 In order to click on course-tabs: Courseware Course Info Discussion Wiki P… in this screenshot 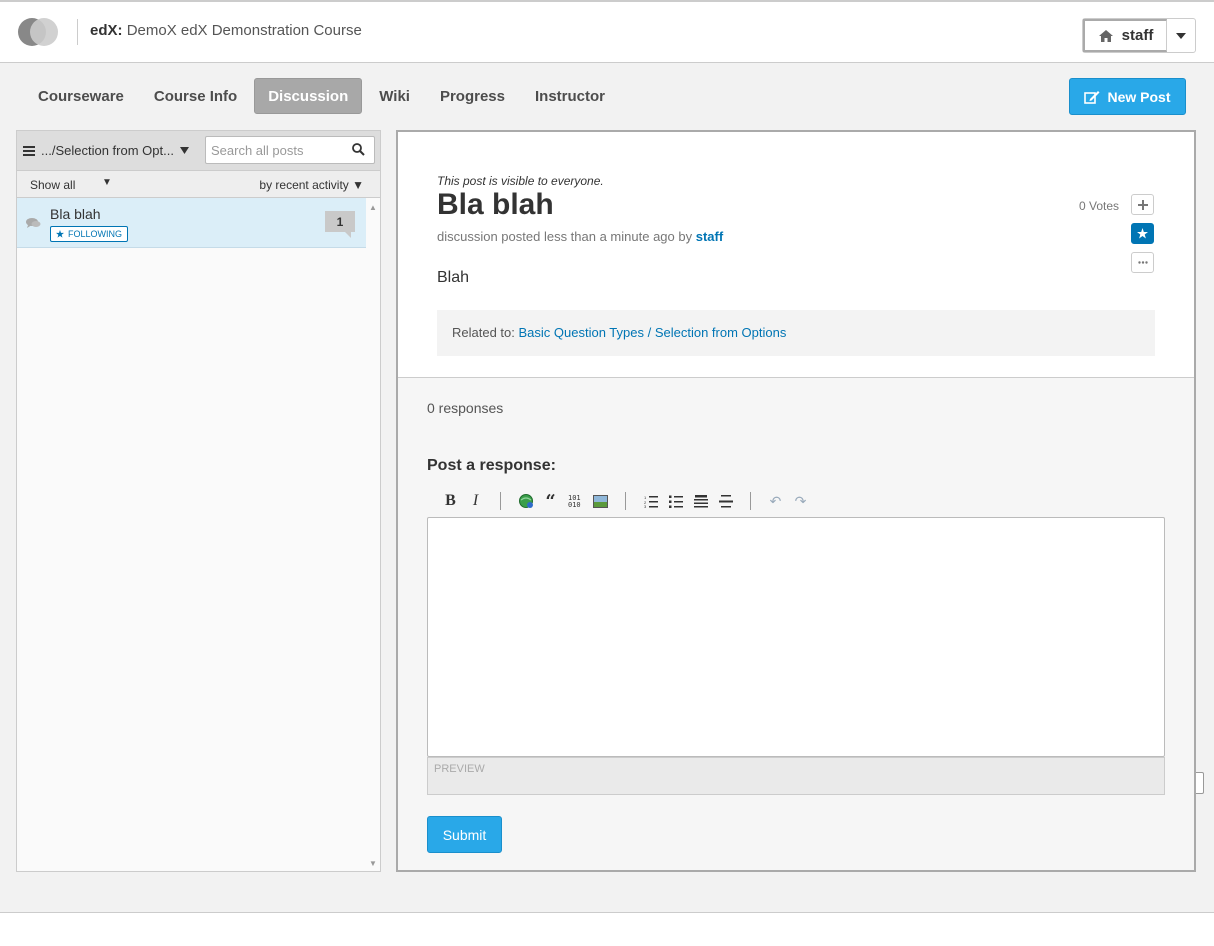, I will do `click(321, 96)`.